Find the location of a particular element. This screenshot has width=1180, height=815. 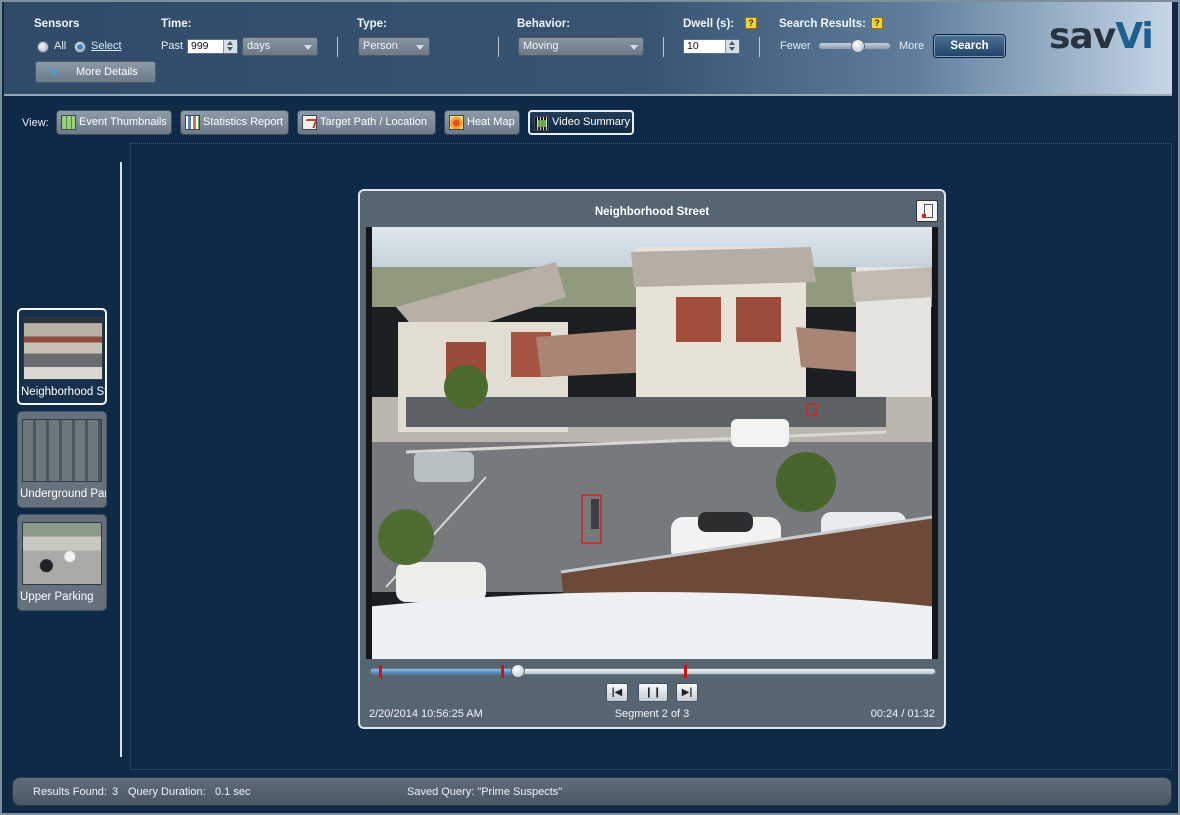

skip-previous-icon: |◀ is located at coordinates (617, 692).